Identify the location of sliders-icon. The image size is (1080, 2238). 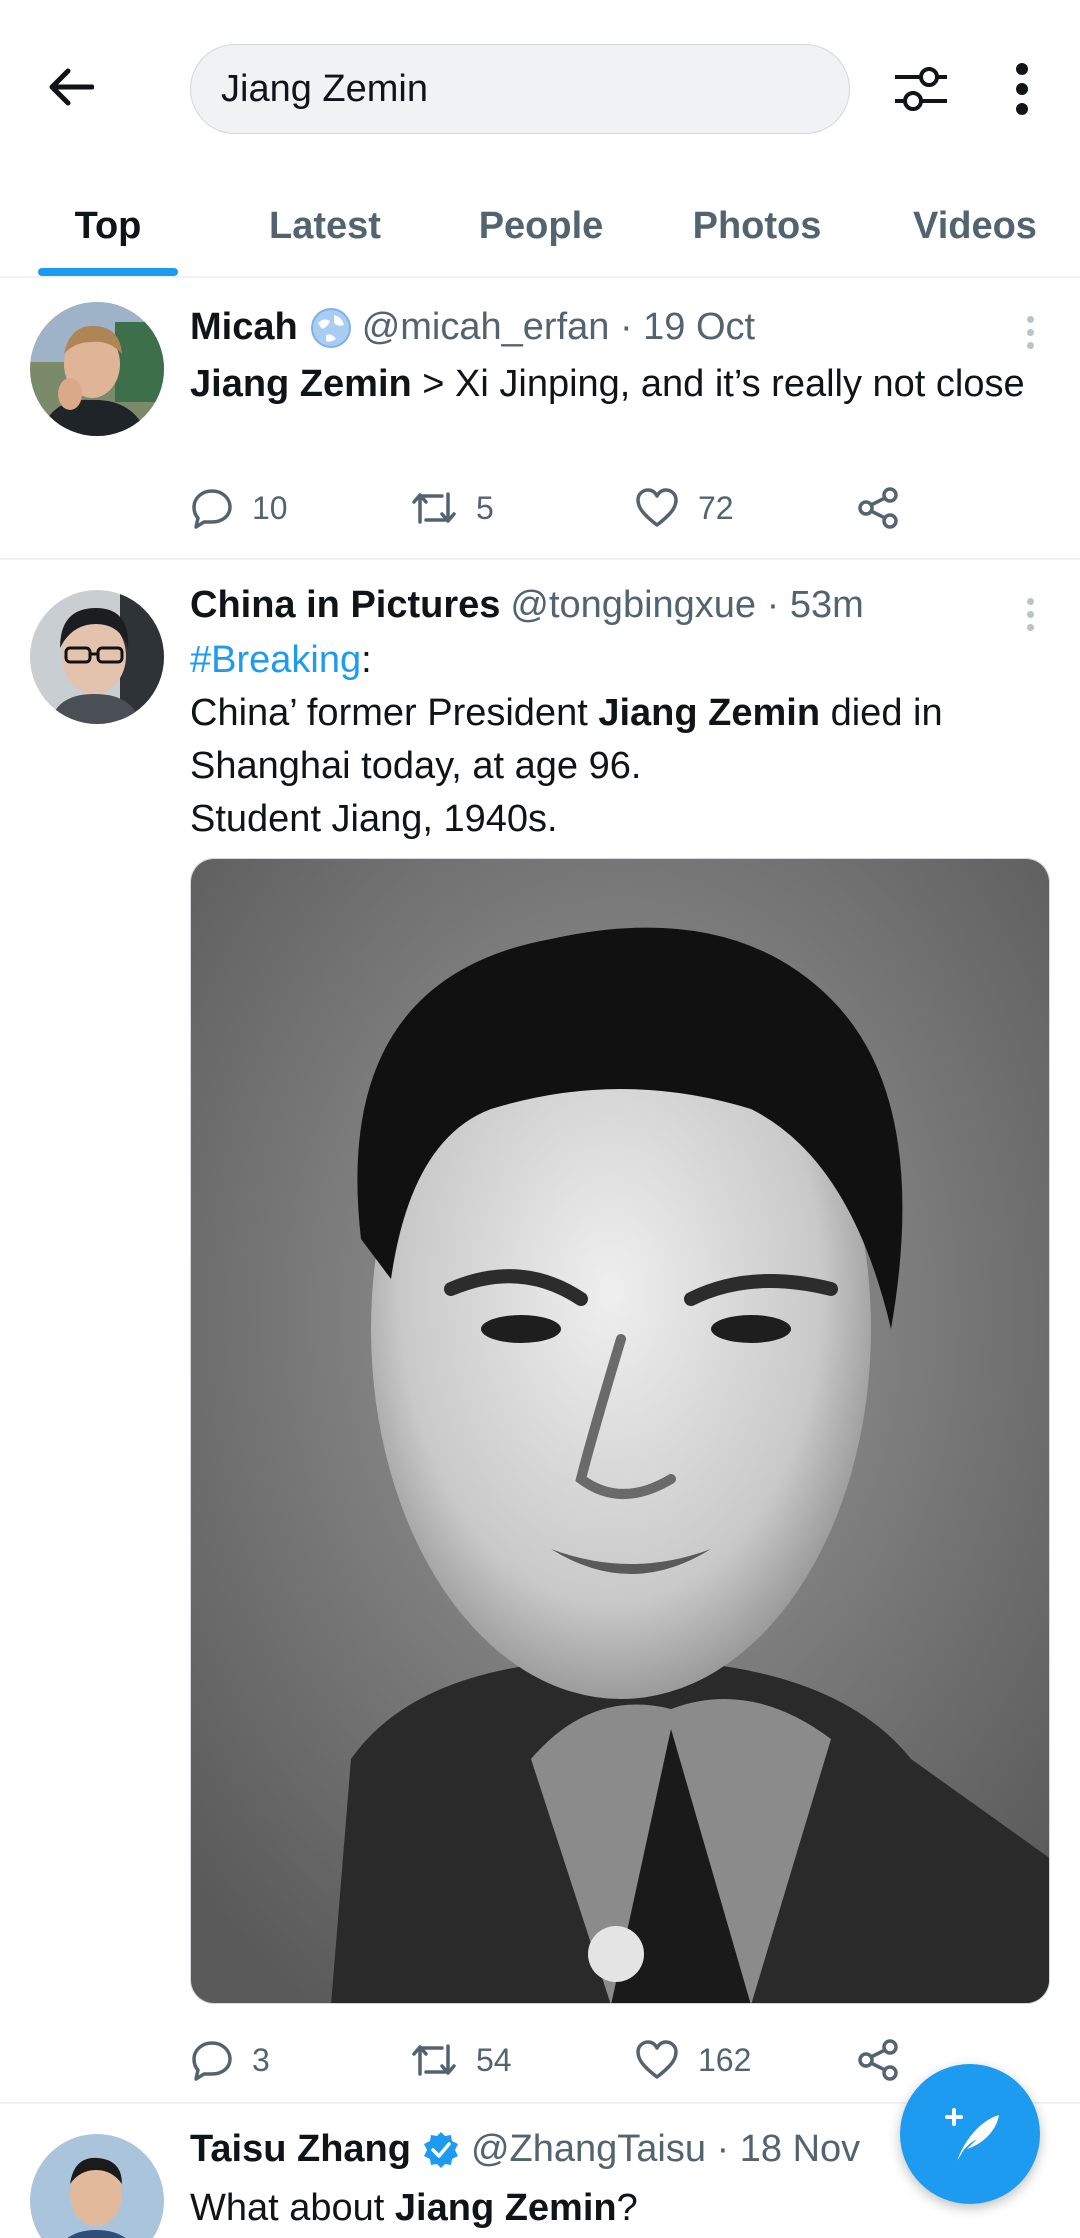
(921, 89).